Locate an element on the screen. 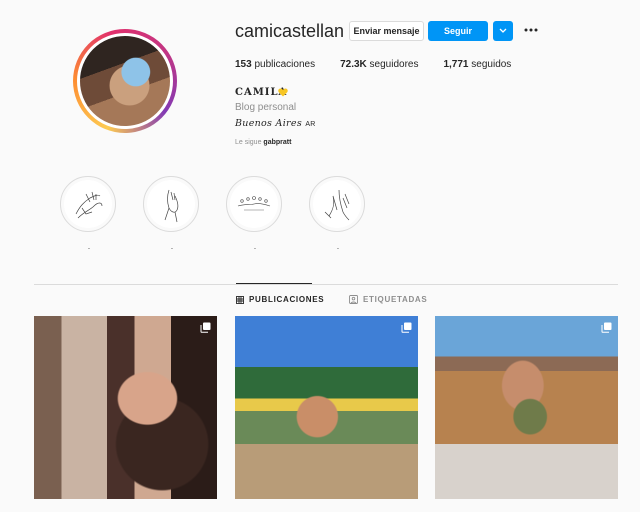  posts-stat: 153 publicaciones is located at coordinates (275, 64).